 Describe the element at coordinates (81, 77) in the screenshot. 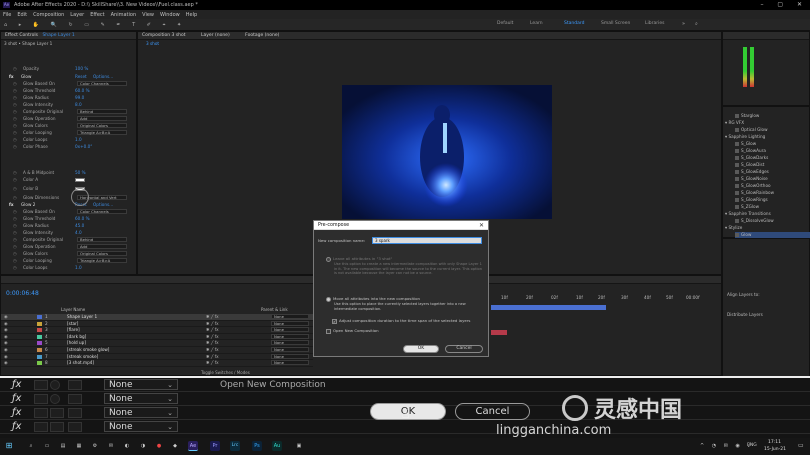

I see `reset-link: Reset` at that location.